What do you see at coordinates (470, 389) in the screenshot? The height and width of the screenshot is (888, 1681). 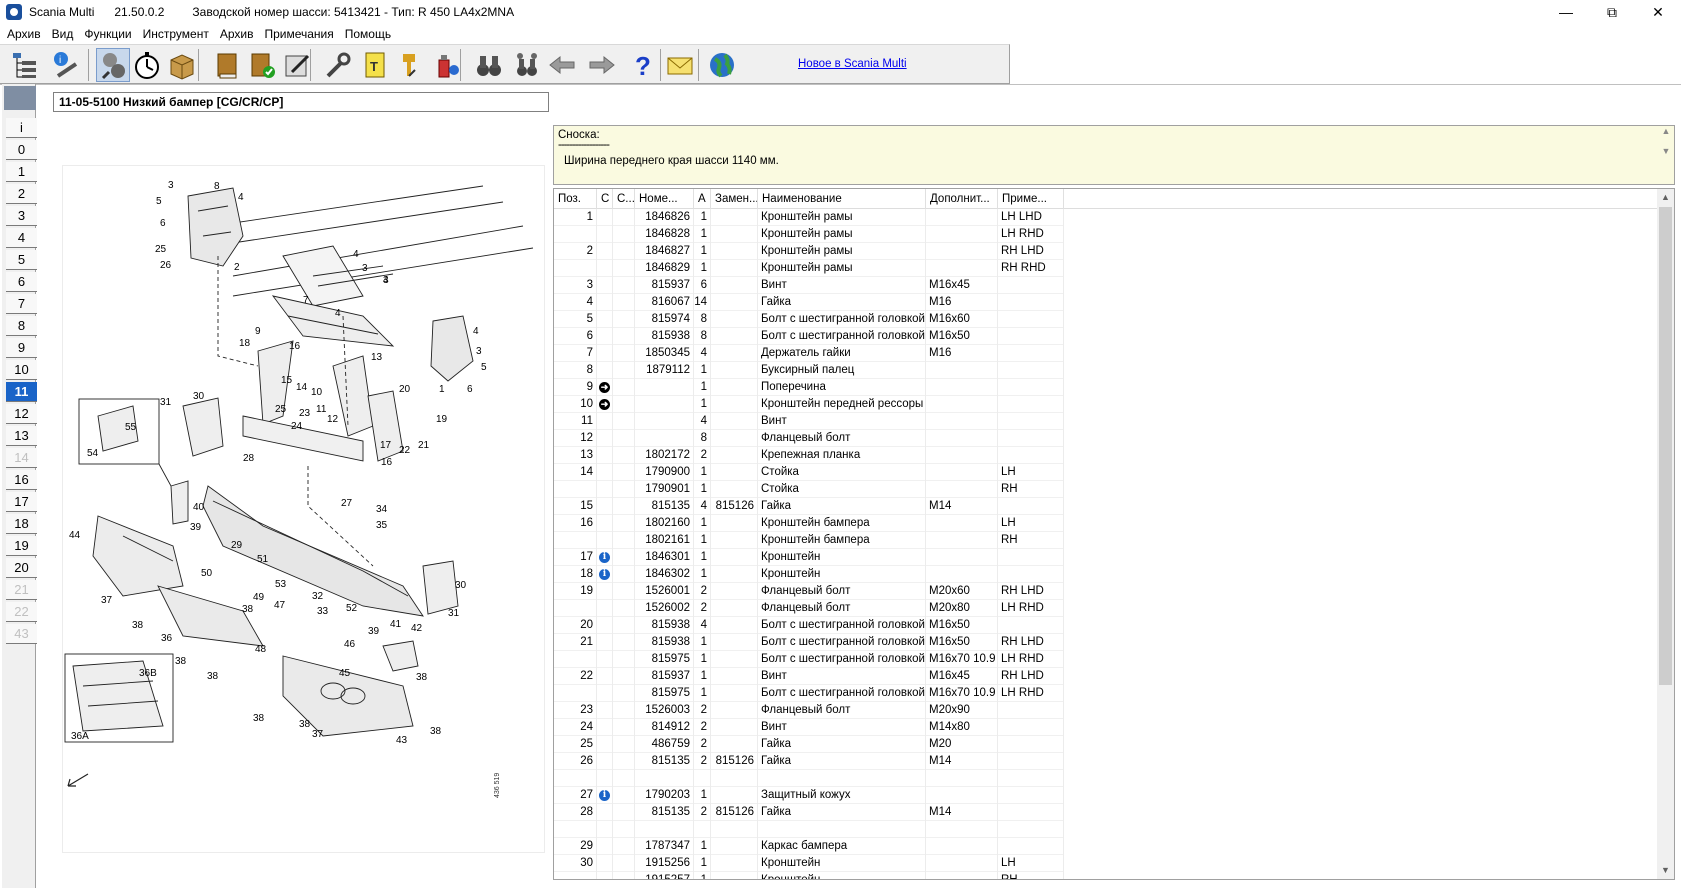 I see `callout-label: 6` at bounding box center [470, 389].